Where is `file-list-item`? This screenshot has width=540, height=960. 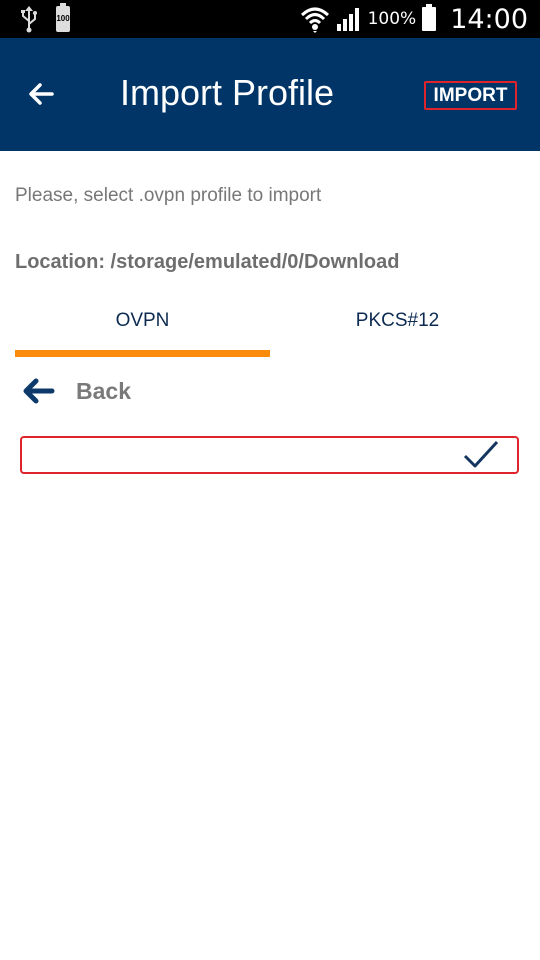 file-list-item is located at coordinates (269, 455).